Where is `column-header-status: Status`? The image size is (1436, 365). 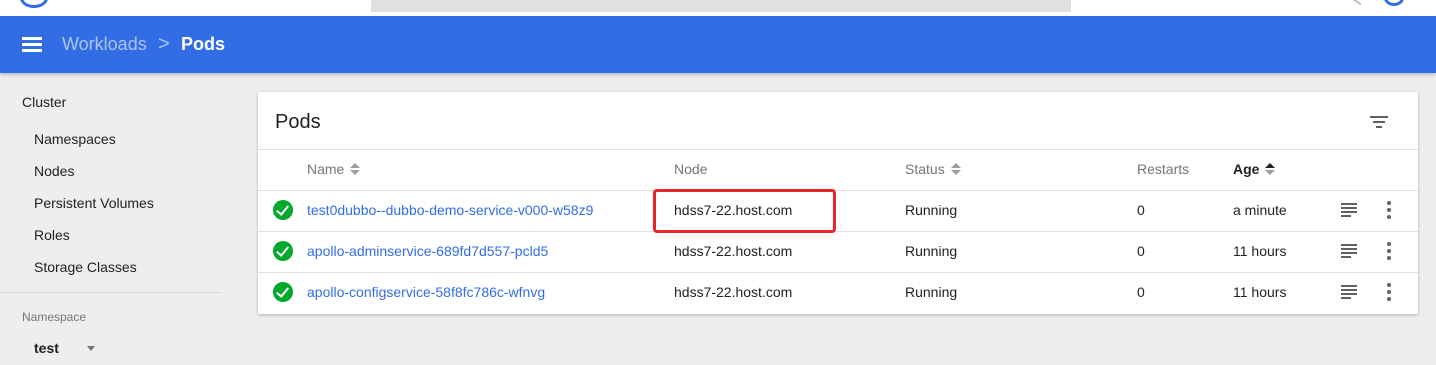 column-header-status: Status is located at coordinates (933, 169).